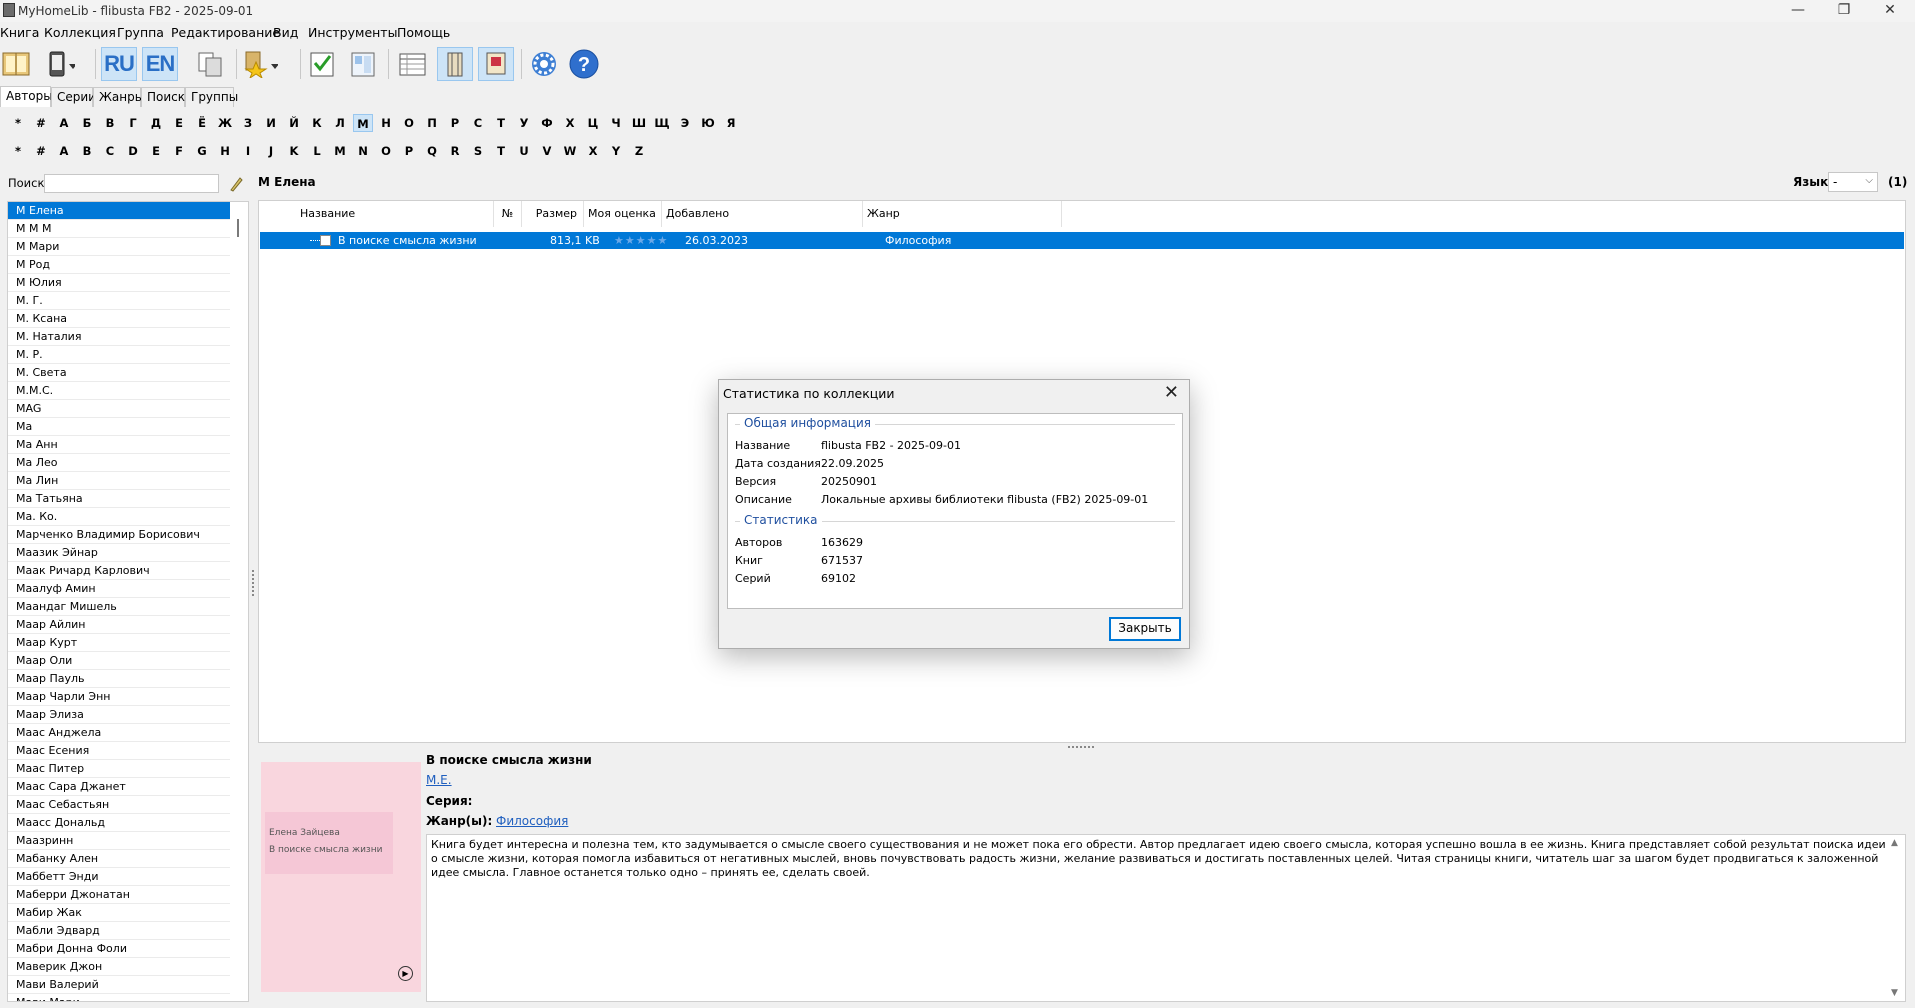 This screenshot has width=1915, height=1008. What do you see at coordinates (455, 151) in the screenshot?
I see `letter-button: R` at bounding box center [455, 151].